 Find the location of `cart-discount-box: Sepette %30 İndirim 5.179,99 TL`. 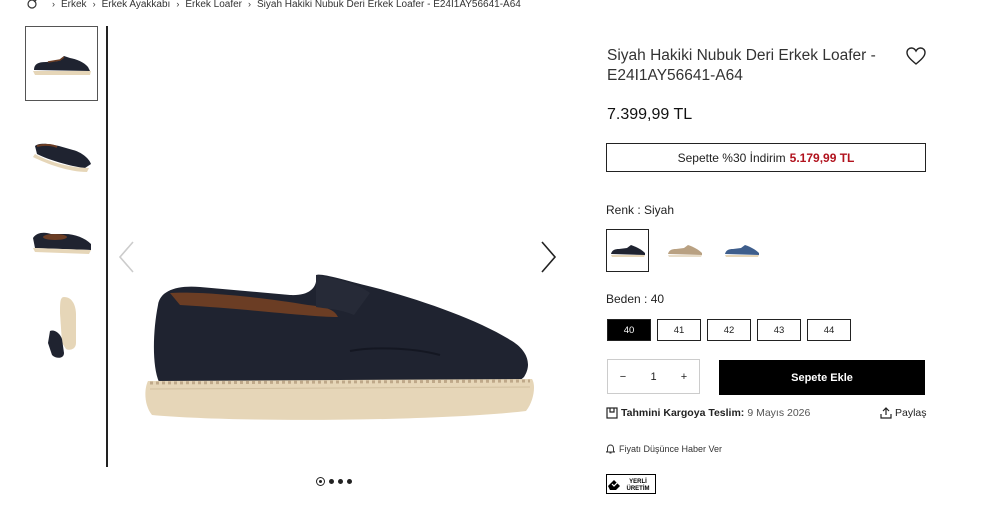

cart-discount-box: Sepette %30 İndirim 5.179,99 TL is located at coordinates (766, 157).